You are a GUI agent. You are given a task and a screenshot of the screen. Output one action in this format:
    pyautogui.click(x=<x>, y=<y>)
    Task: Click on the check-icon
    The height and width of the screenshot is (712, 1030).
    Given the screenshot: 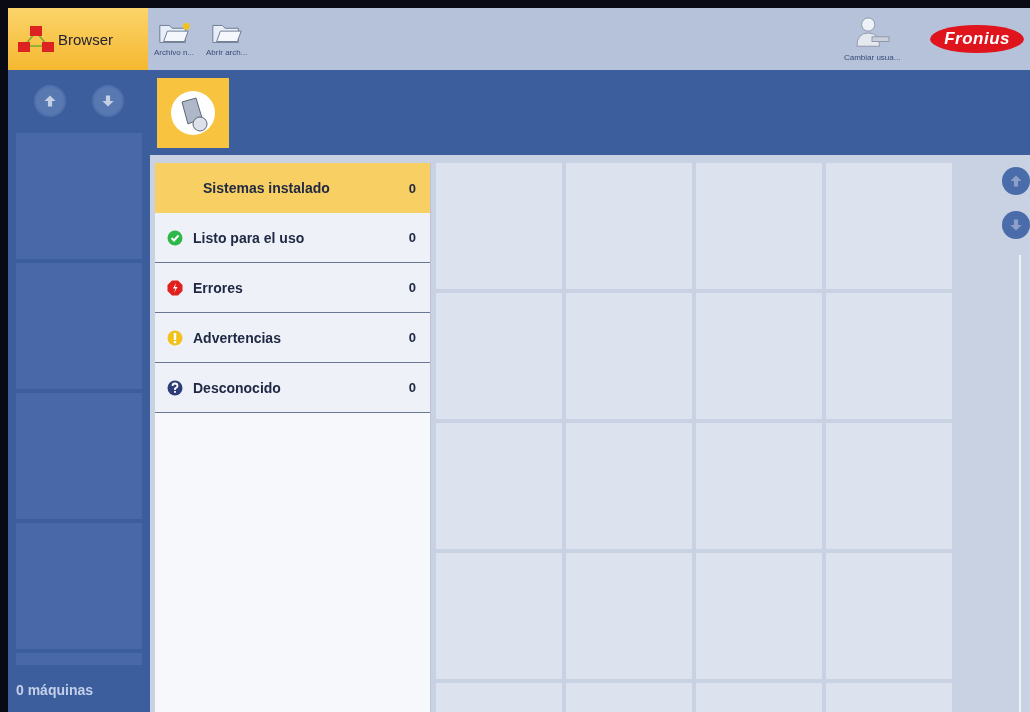 What is the action you would take?
    pyautogui.click(x=175, y=237)
    